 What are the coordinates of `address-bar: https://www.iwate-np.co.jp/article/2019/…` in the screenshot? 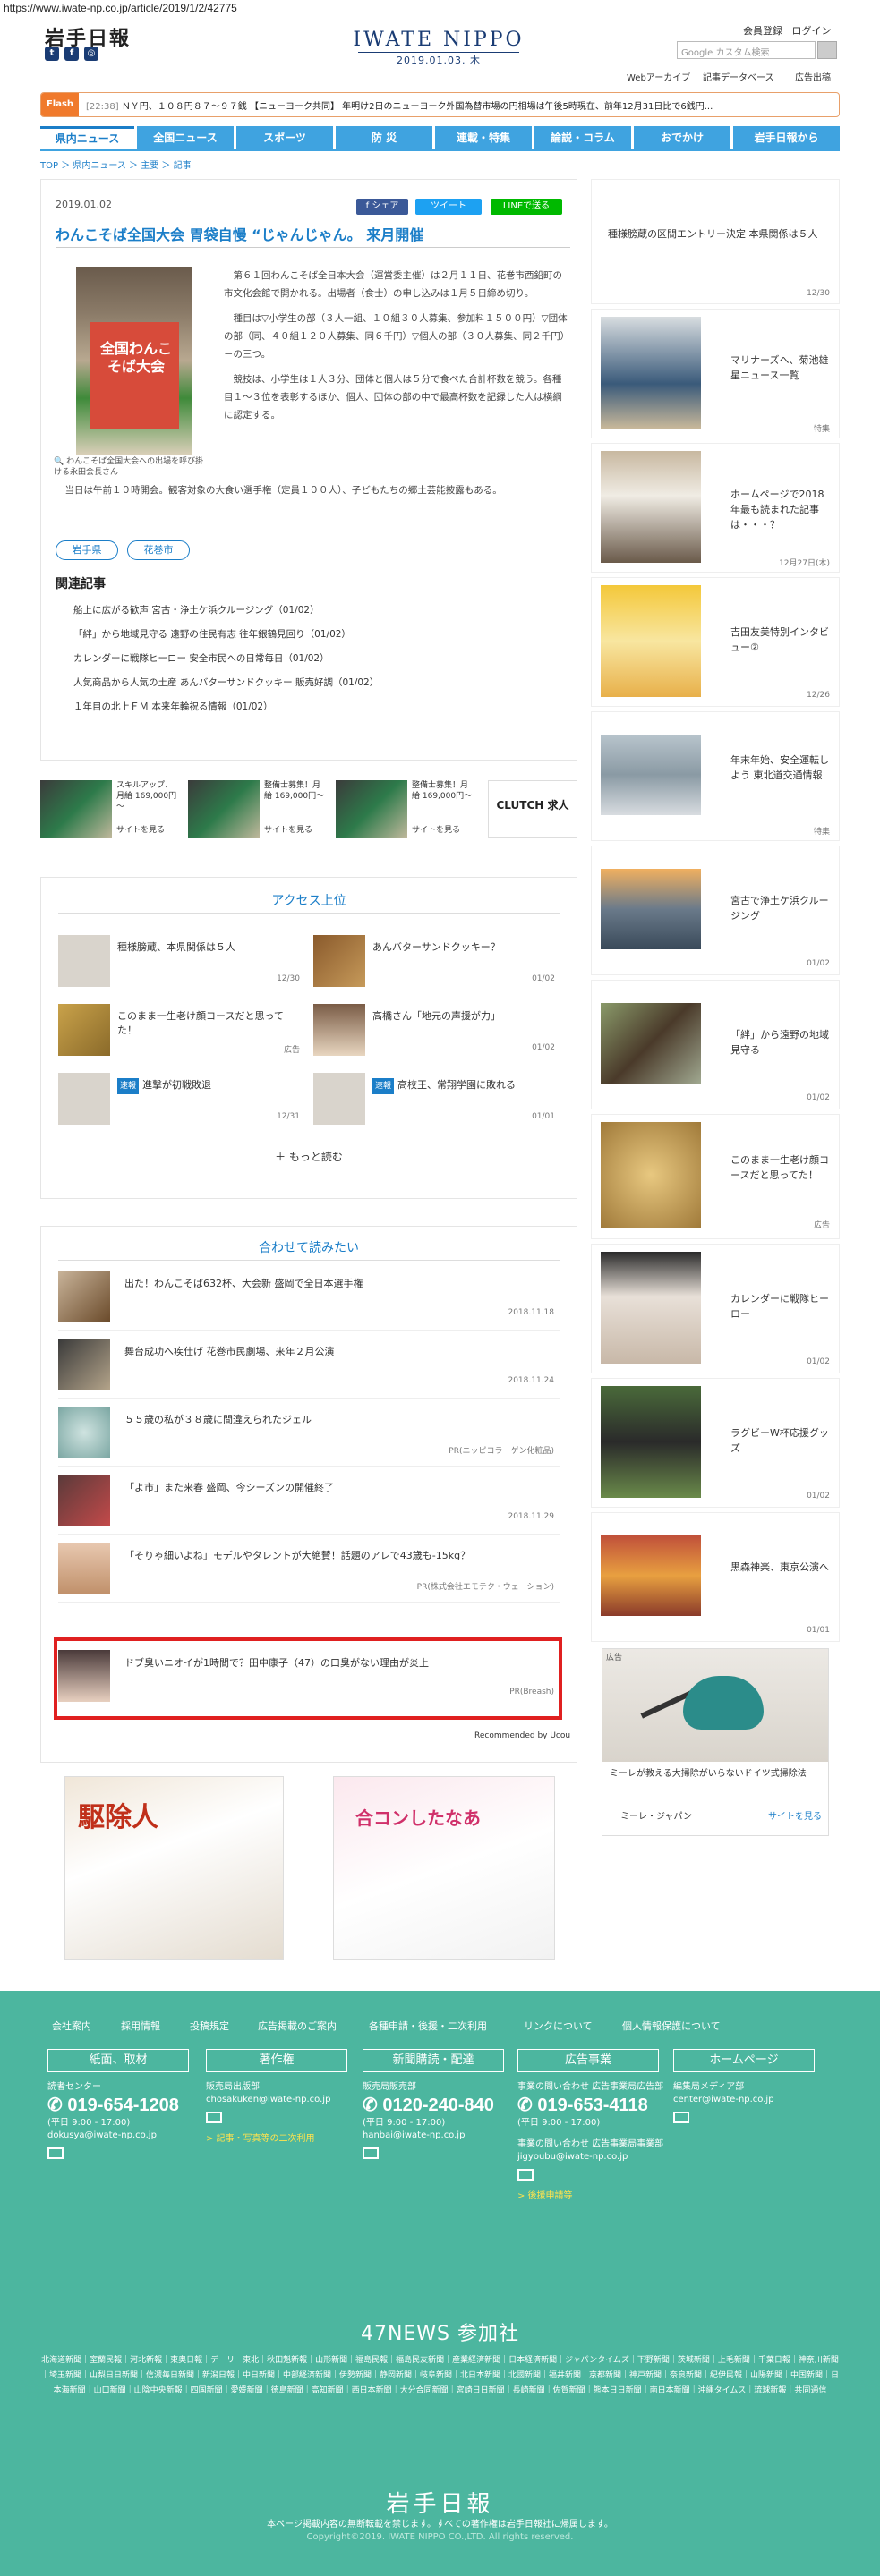 It's located at (440, 9).